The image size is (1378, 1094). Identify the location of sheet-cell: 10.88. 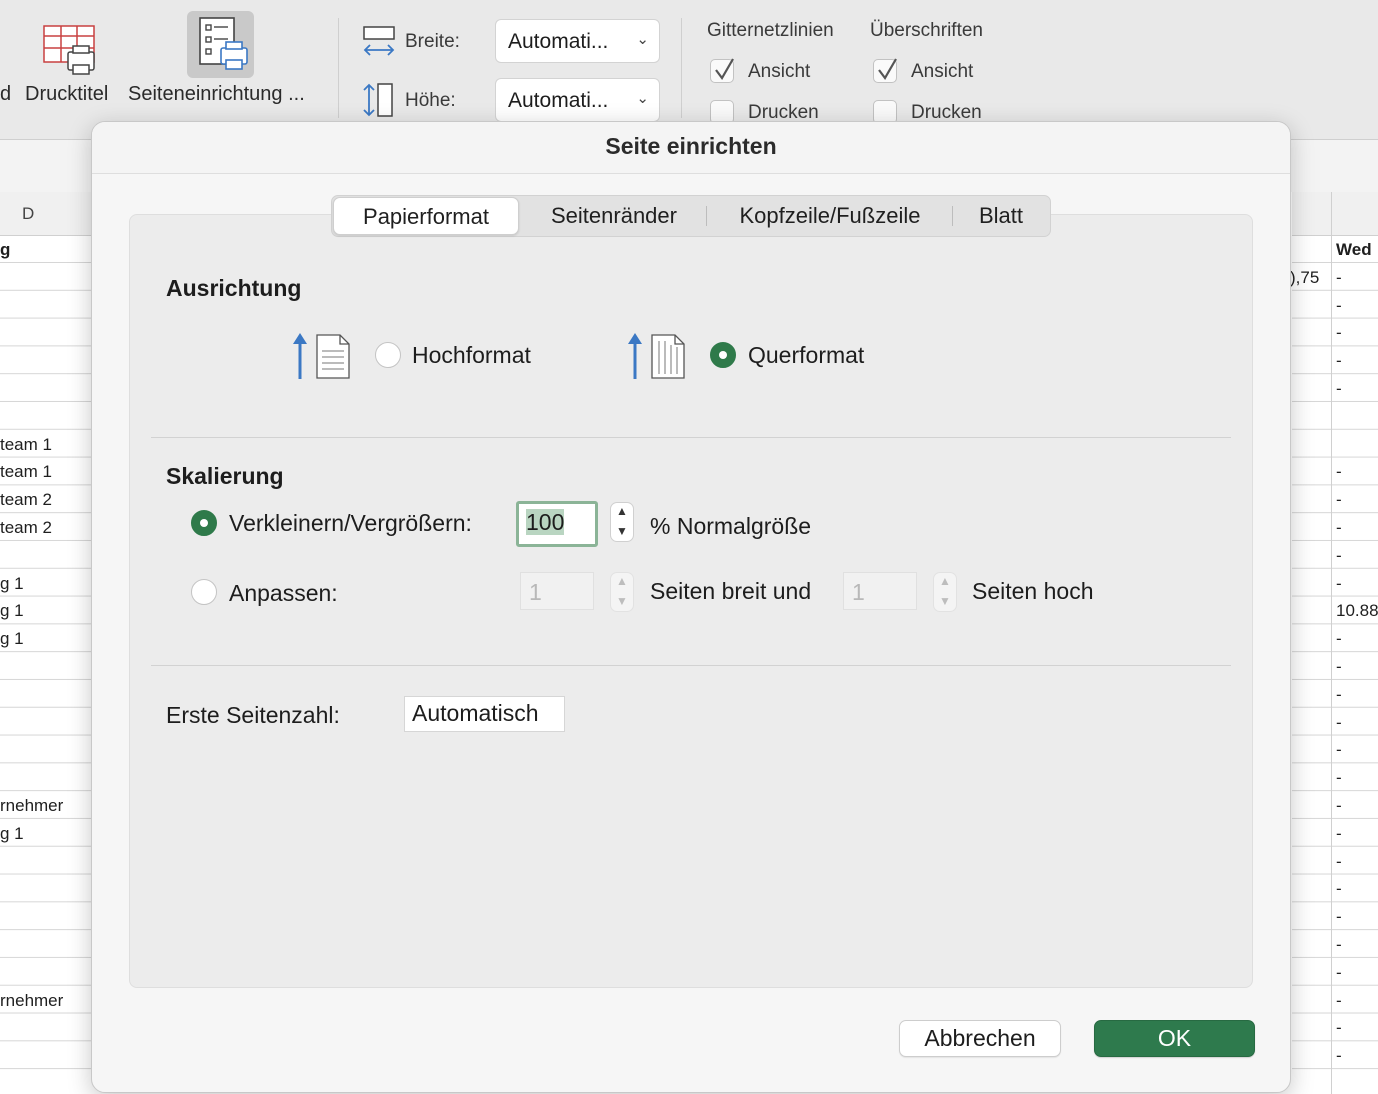
(1357, 611).